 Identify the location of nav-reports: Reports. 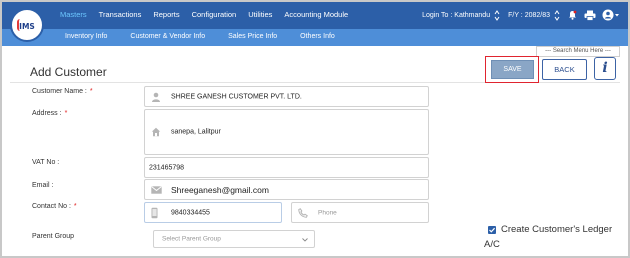
(166, 17).